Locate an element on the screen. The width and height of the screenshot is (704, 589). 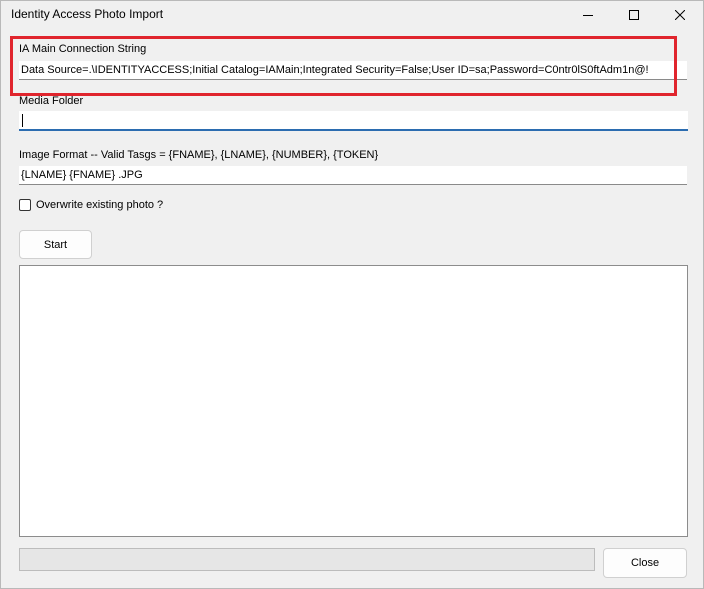
minimize-button is located at coordinates (588, 15).